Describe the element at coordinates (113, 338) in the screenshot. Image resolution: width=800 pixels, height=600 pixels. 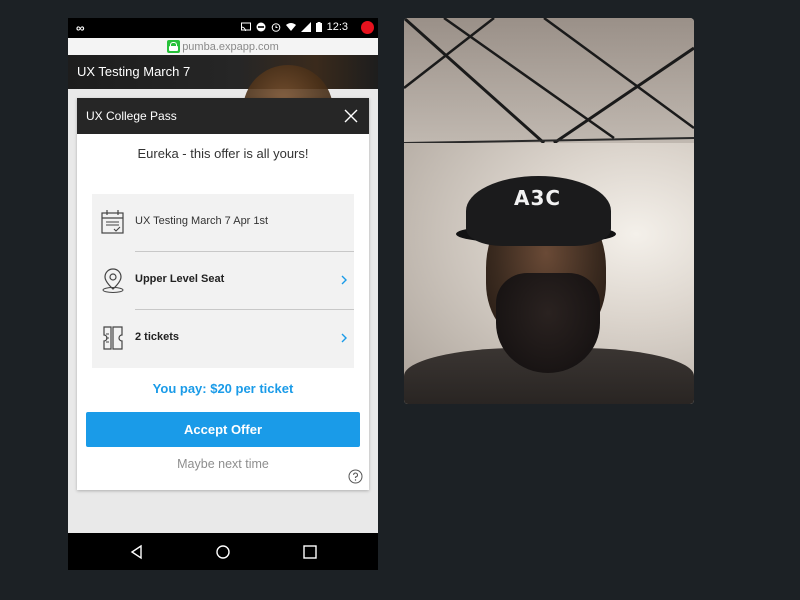
I see `ticket-icon` at that location.